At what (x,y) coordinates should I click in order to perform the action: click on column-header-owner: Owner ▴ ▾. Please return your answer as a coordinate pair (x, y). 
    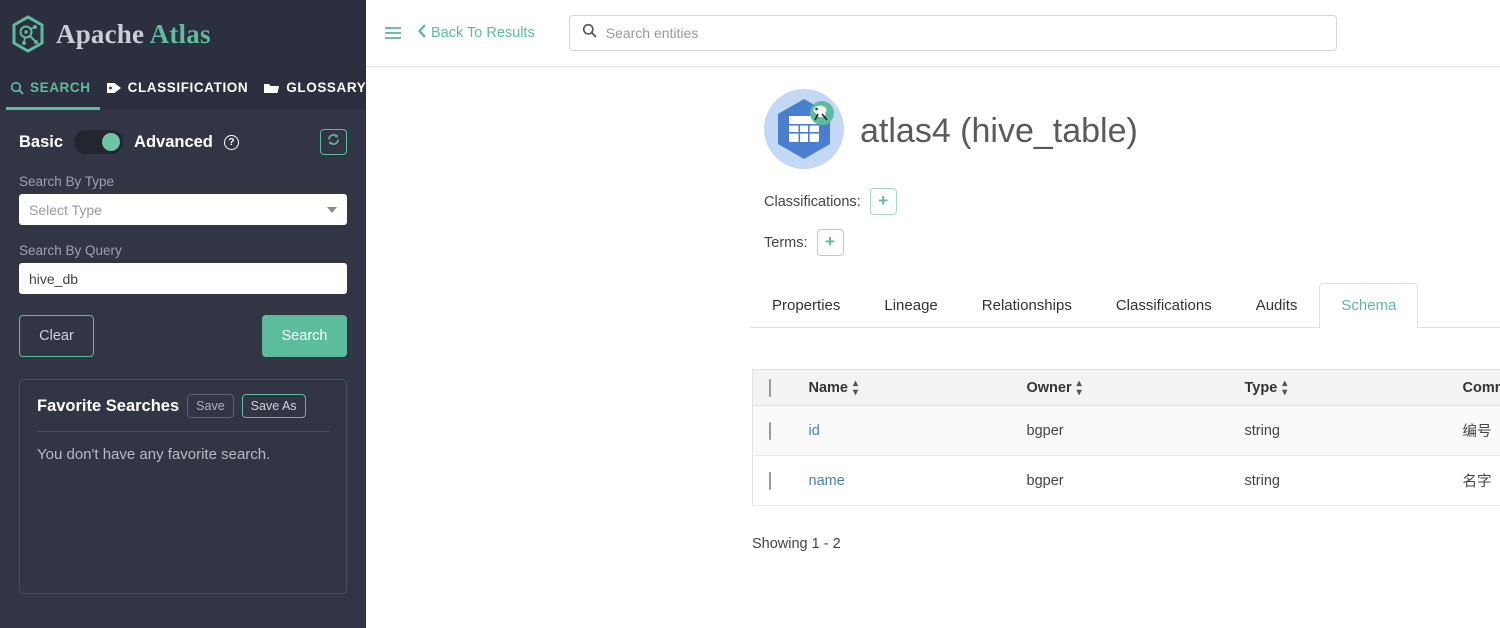
    Looking at the image, I should click on (1117, 387).